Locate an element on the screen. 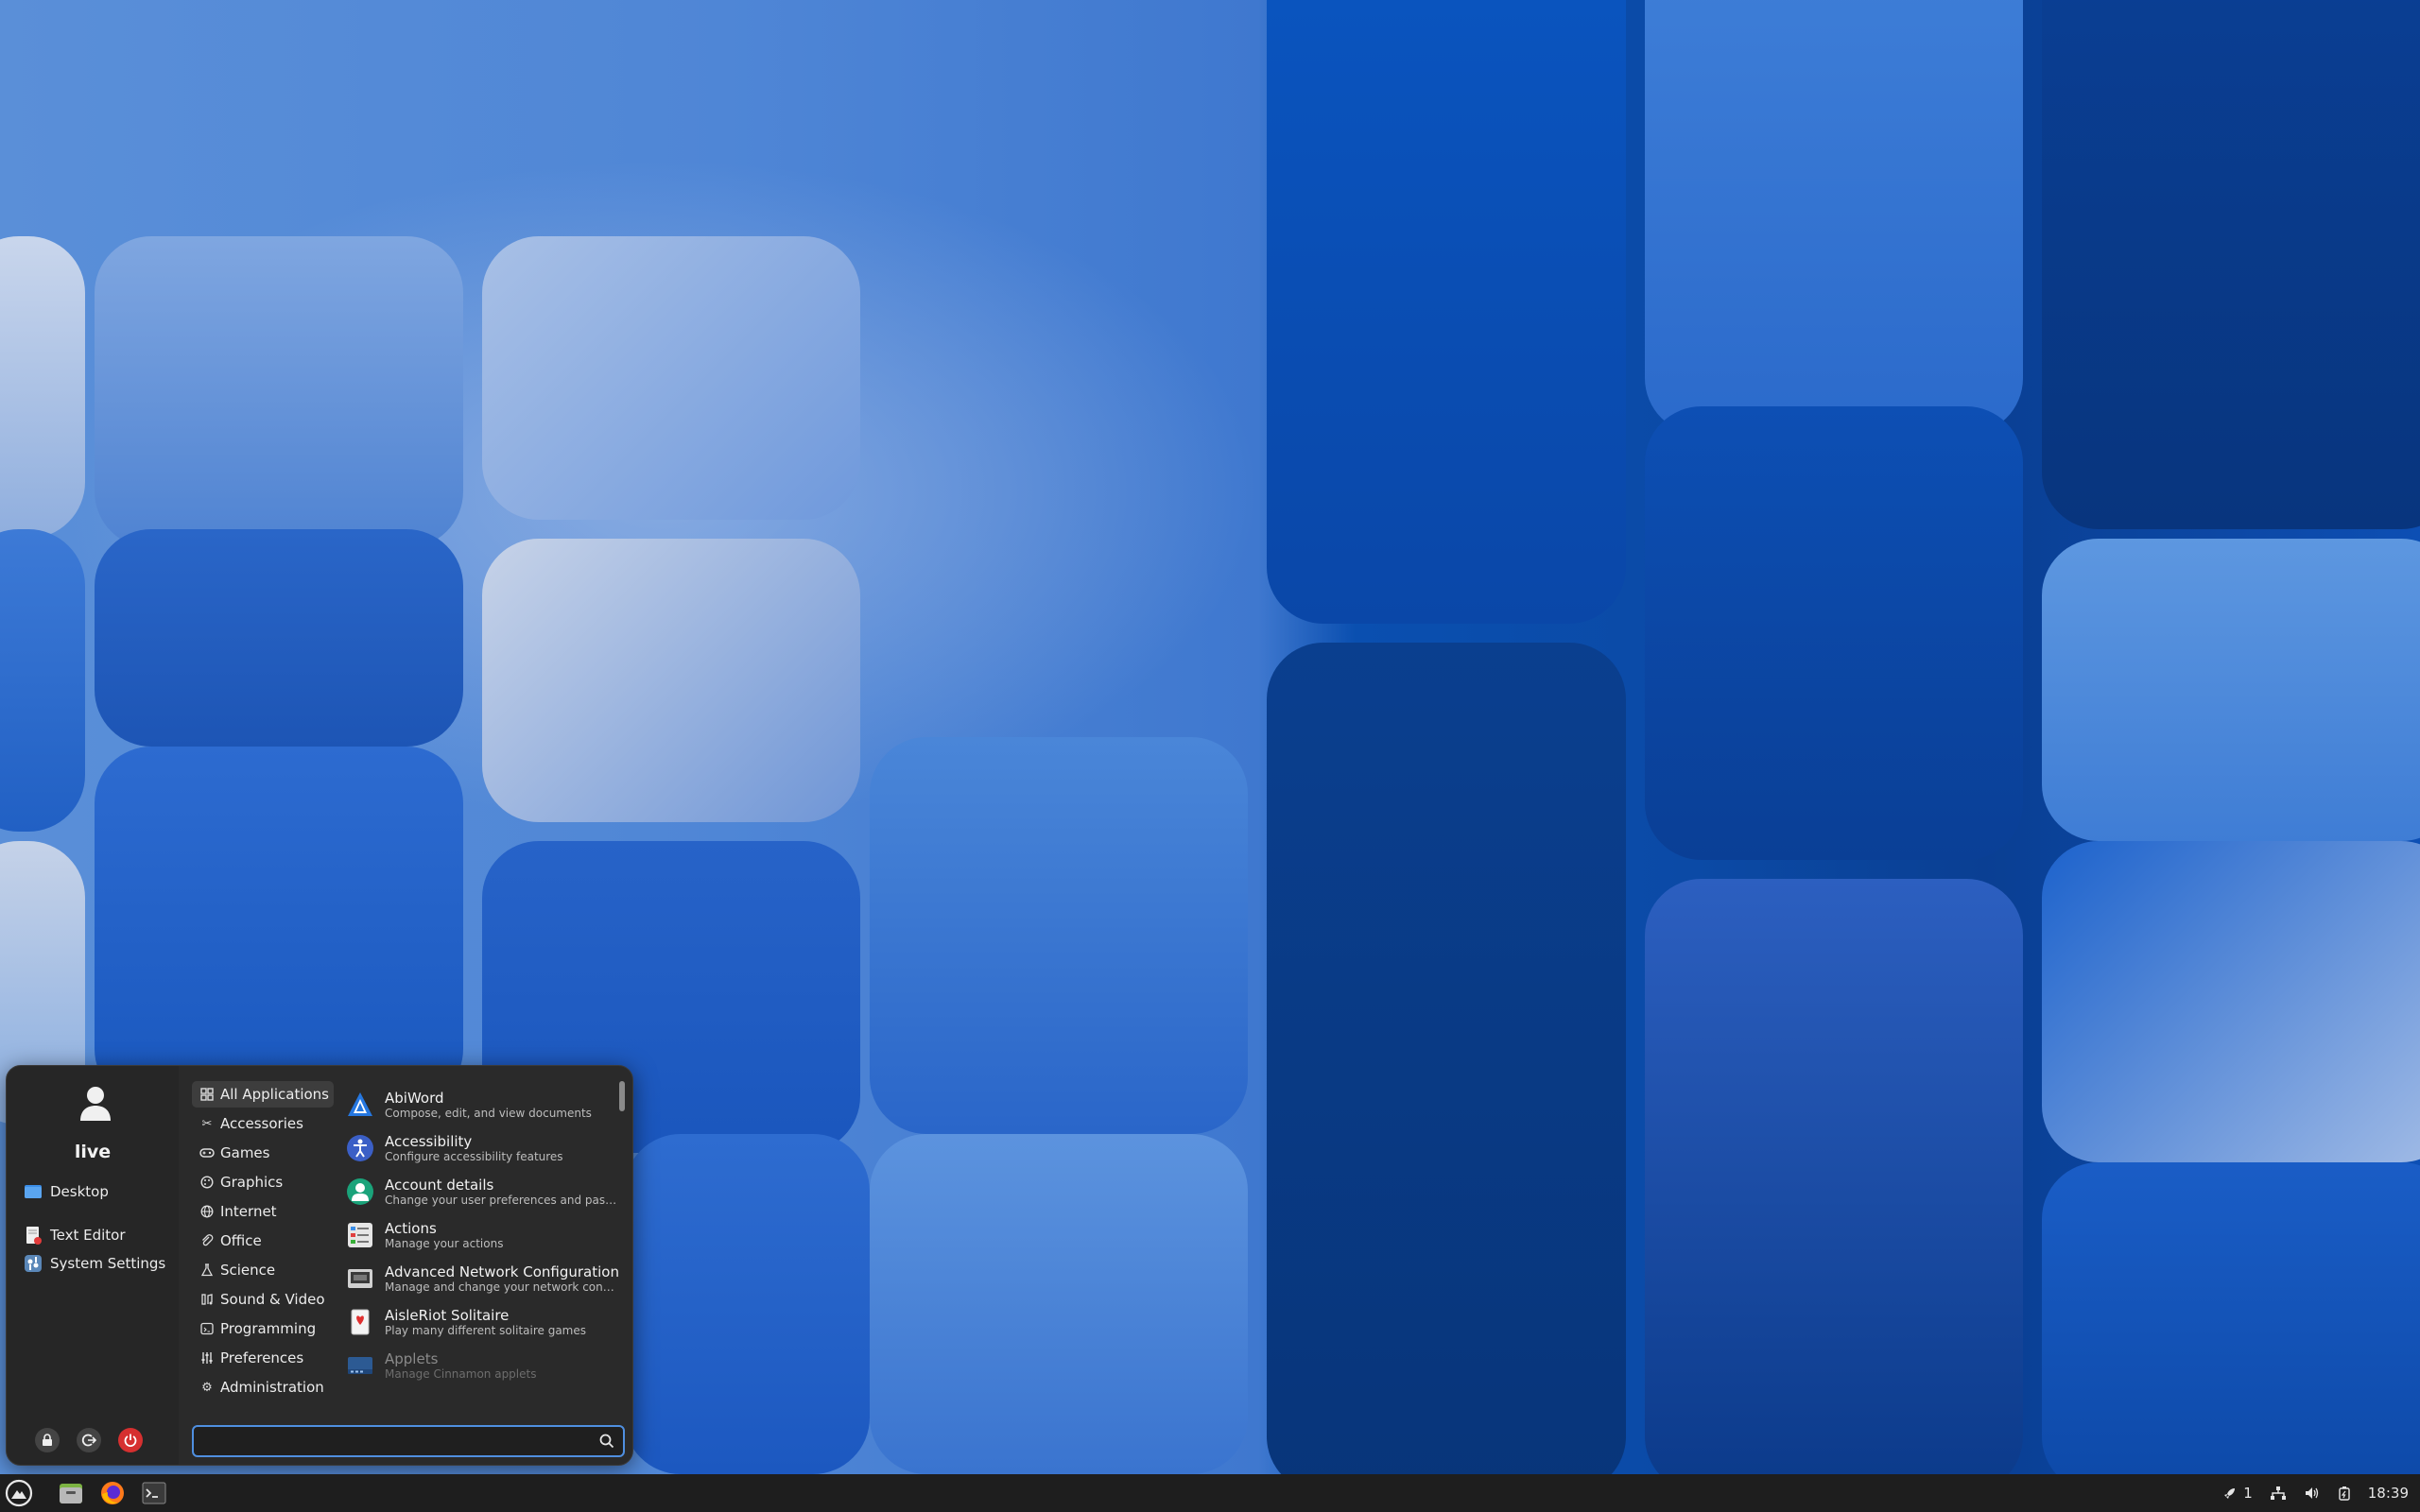 Image resolution: width=2420 pixels, height=1512 pixels. logout-button is located at coordinates (89, 1440).